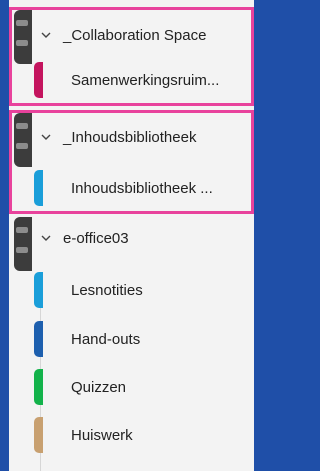  I want to click on section-item-quizzen: Quizzen, so click(80, 387).